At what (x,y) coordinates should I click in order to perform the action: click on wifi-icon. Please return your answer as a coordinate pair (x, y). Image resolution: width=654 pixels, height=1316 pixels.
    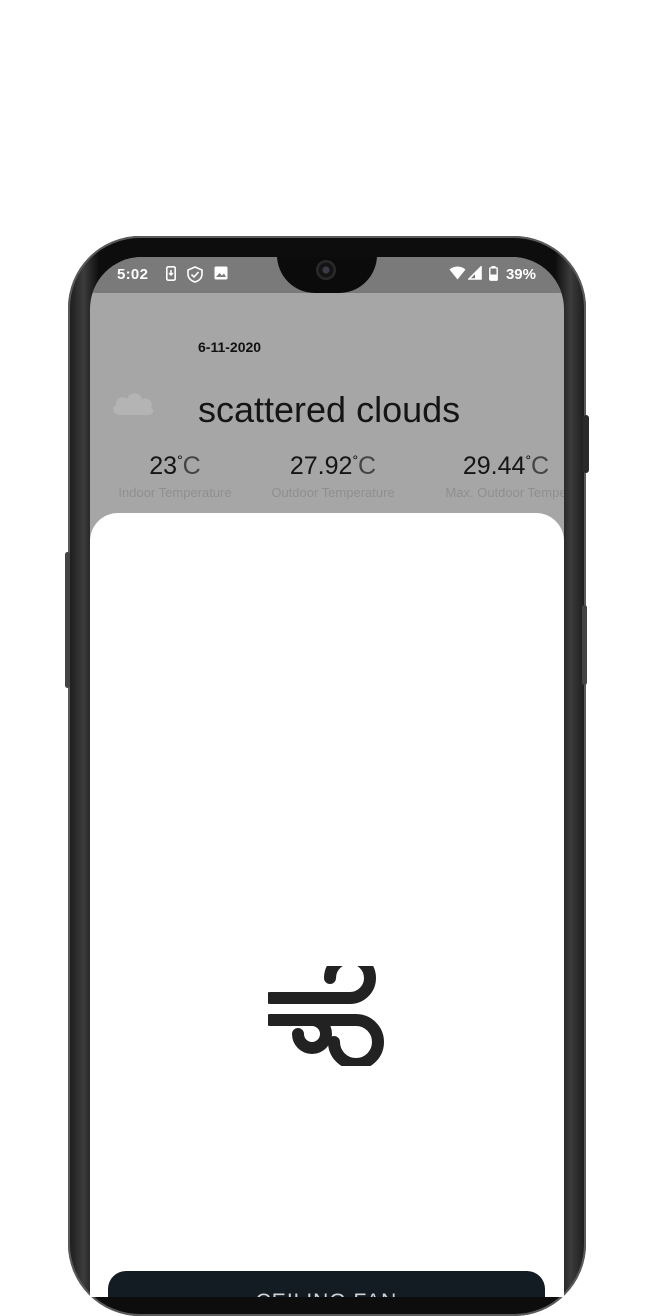
    Looking at the image, I should click on (457, 275).